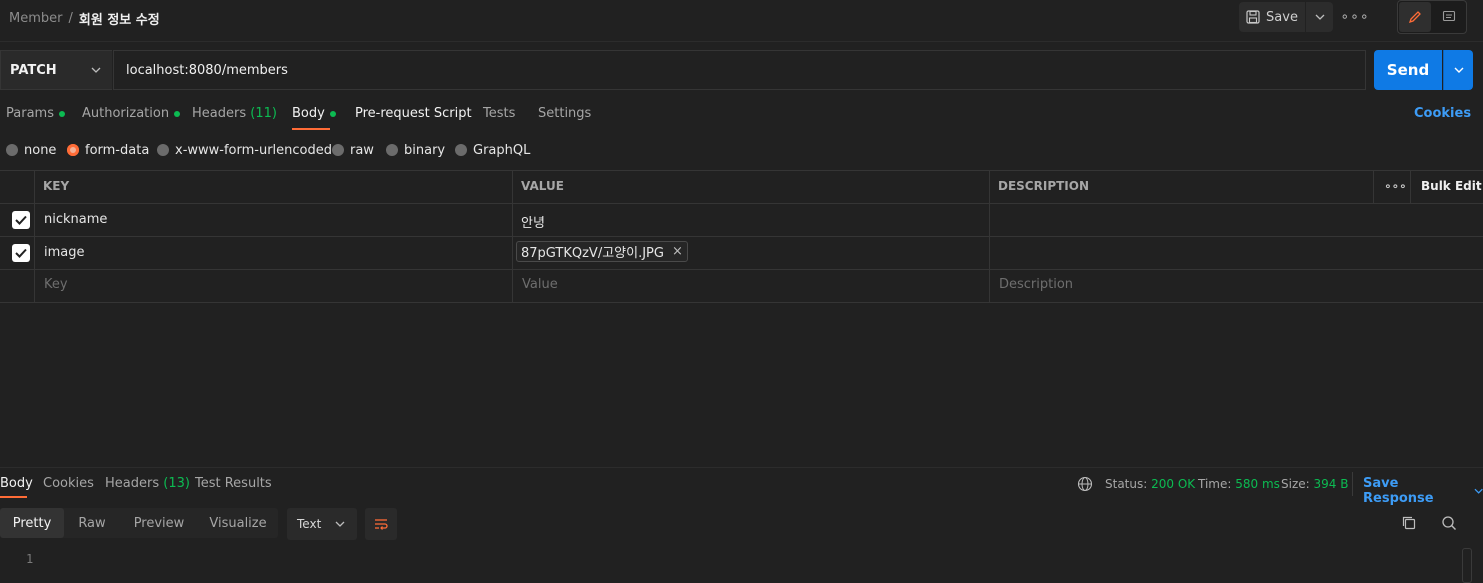  I want to click on radio-raw: raw, so click(353, 150).